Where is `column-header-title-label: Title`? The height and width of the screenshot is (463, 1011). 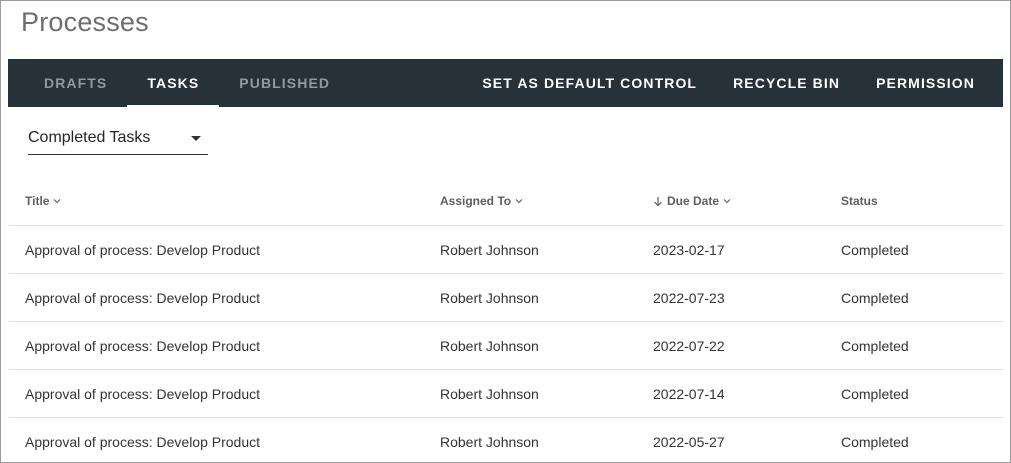
column-header-title-label: Title is located at coordinates (37, 201).